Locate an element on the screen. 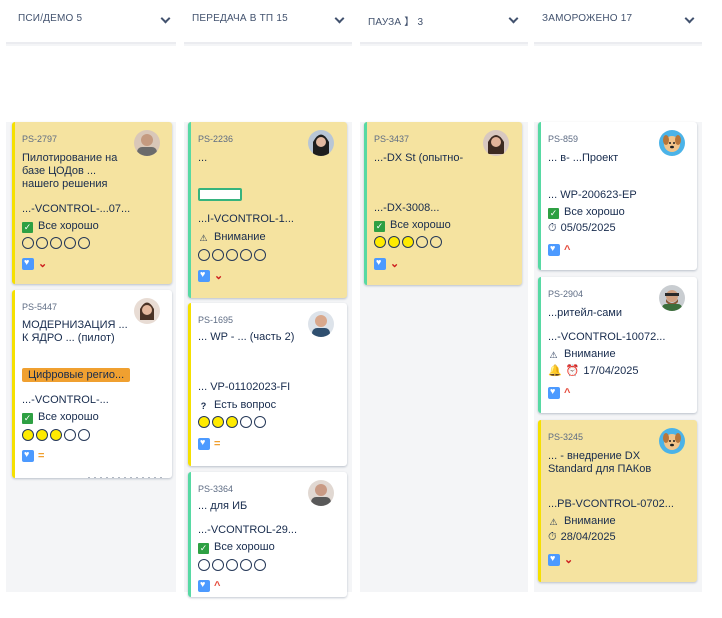  column-count: 17 is located at coordinates (626, 18).